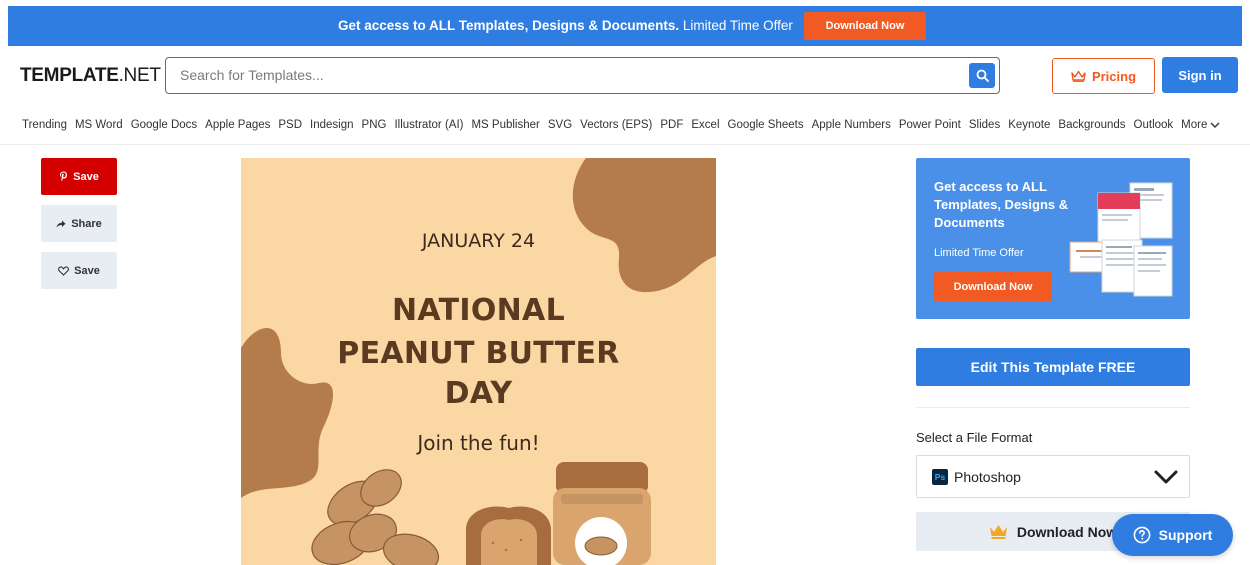 The height and width of the screenshot is (565, 1250). I want to click on pricing-button: Pricing, so click(1103, 76).